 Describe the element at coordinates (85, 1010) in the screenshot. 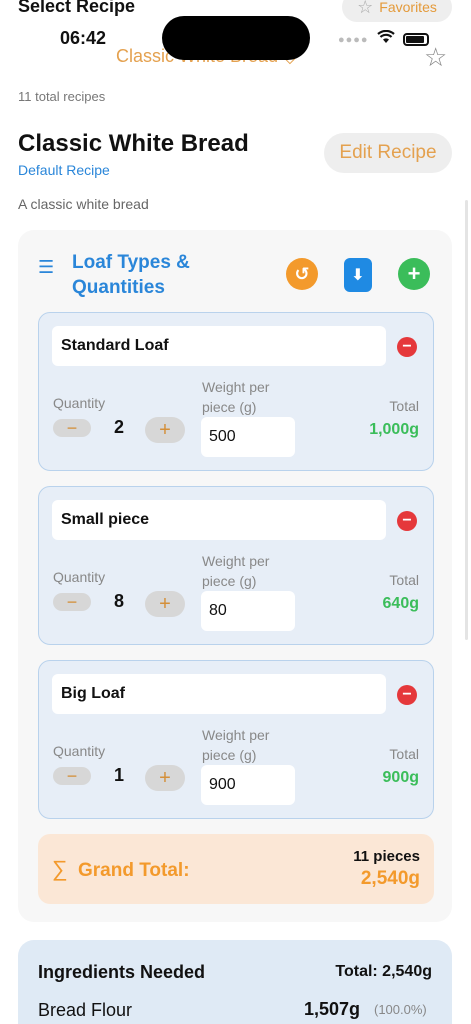

I see `ingredient-name: Bread Flour` at that location.